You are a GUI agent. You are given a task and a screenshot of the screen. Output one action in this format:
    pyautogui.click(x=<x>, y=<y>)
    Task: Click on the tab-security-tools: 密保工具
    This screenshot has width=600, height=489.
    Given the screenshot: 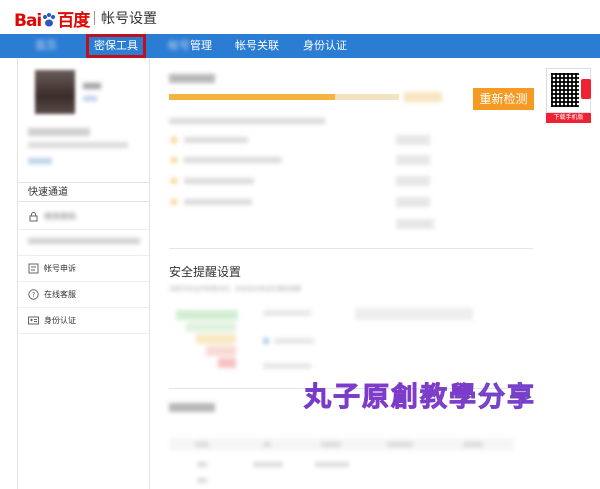 What is the action you would take?
    pyautogui.click(x=116, y=46)
    